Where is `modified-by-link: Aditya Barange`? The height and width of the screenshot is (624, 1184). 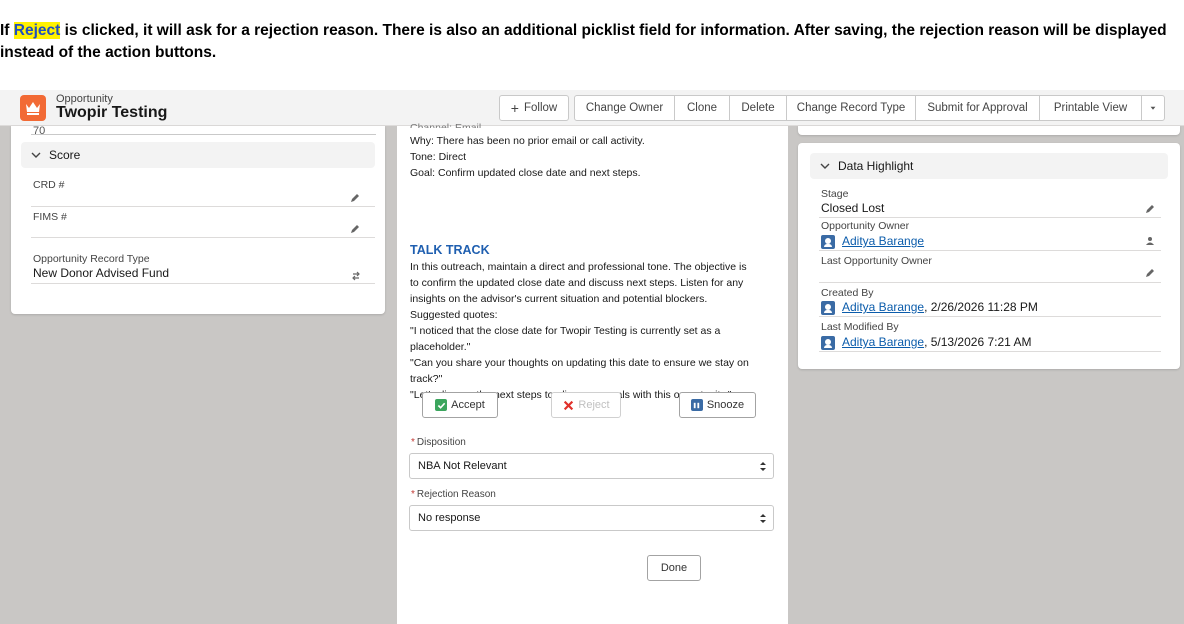 modified-by-link: Aditya Barange is located at coordinates (883, 342).